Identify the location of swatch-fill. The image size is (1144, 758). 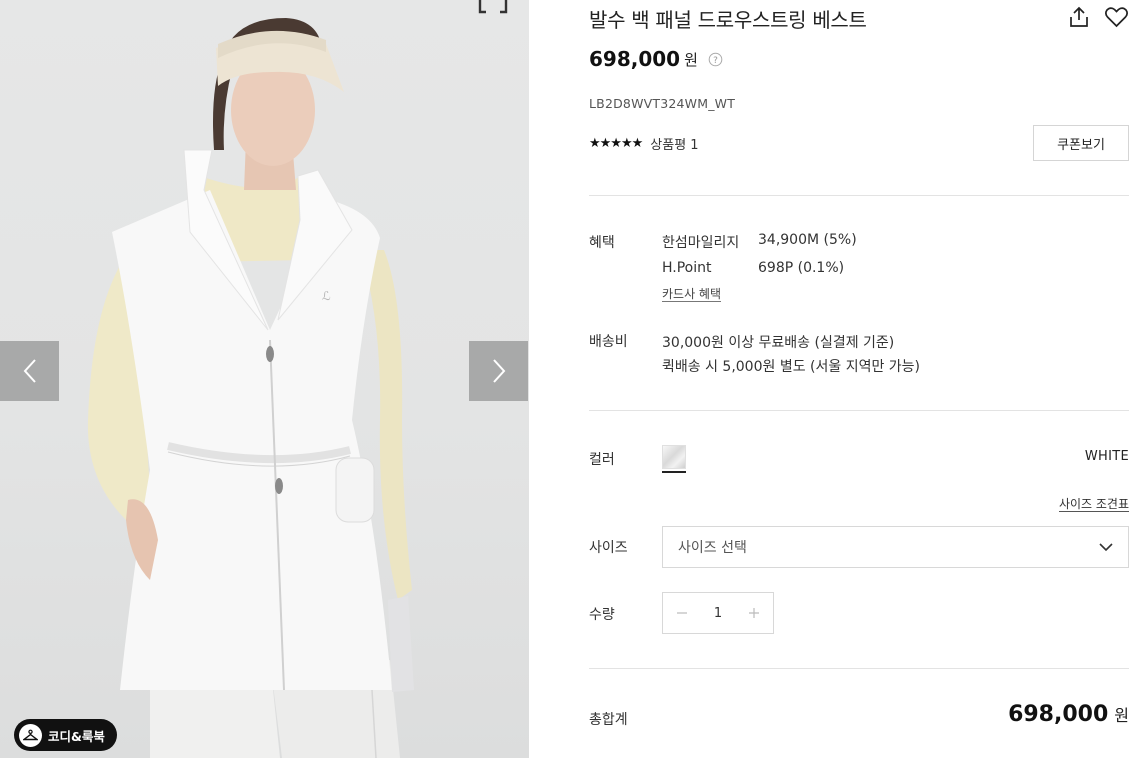
(674, 457).